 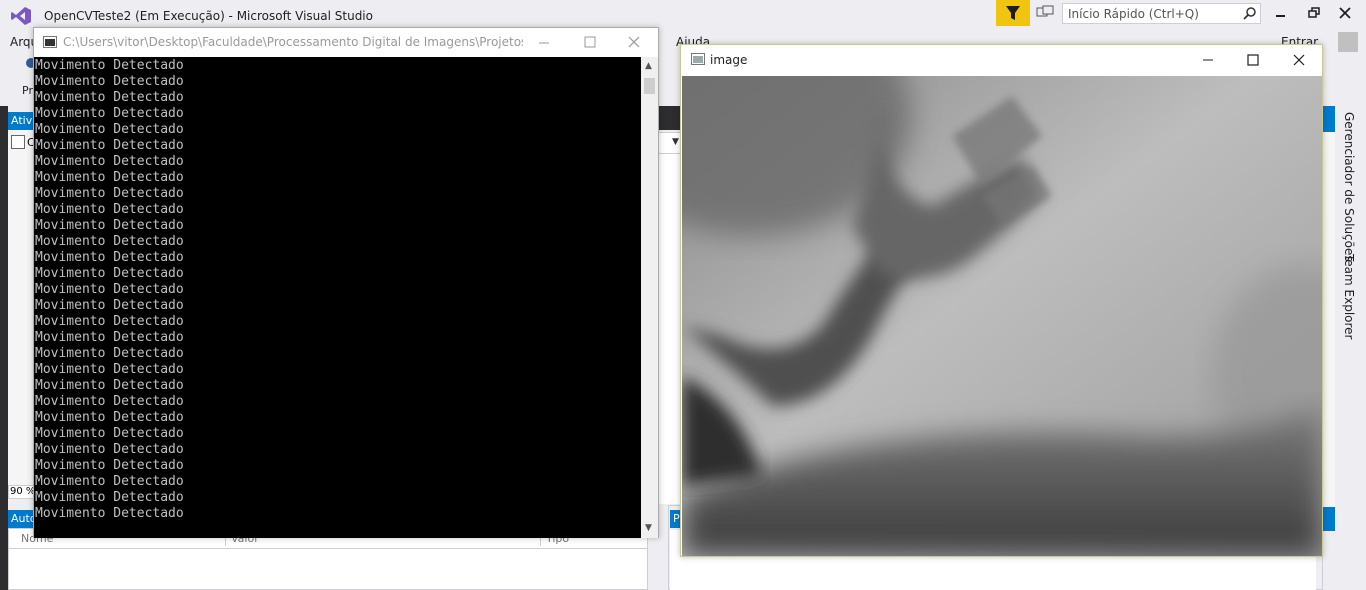 What do you see at coordinates (1349, 297) in the screenshot?
I see `tab-team-explorer: Team Explorer` at bounding box center [1349, 297].